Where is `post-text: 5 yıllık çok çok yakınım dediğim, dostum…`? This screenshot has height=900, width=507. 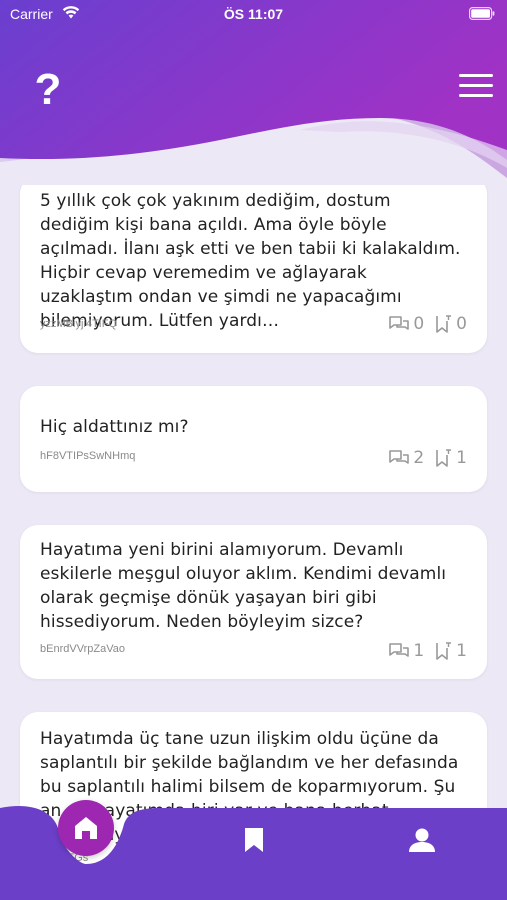 post-text: 5 yıllık çok çok yakınım dediğim, dostum… is located at coordinates (250, 261).